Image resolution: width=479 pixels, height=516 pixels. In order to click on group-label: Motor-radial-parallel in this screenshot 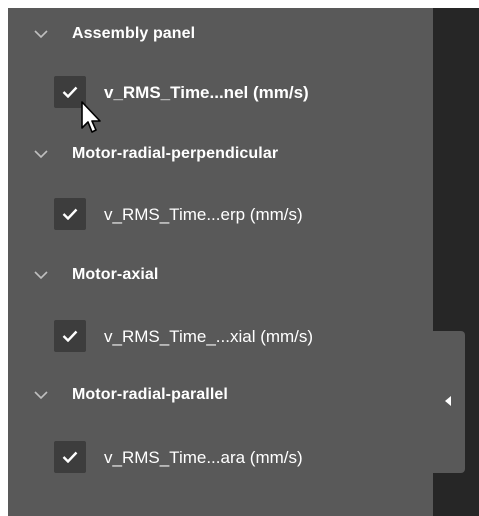, I will do `click(150, 394)`.